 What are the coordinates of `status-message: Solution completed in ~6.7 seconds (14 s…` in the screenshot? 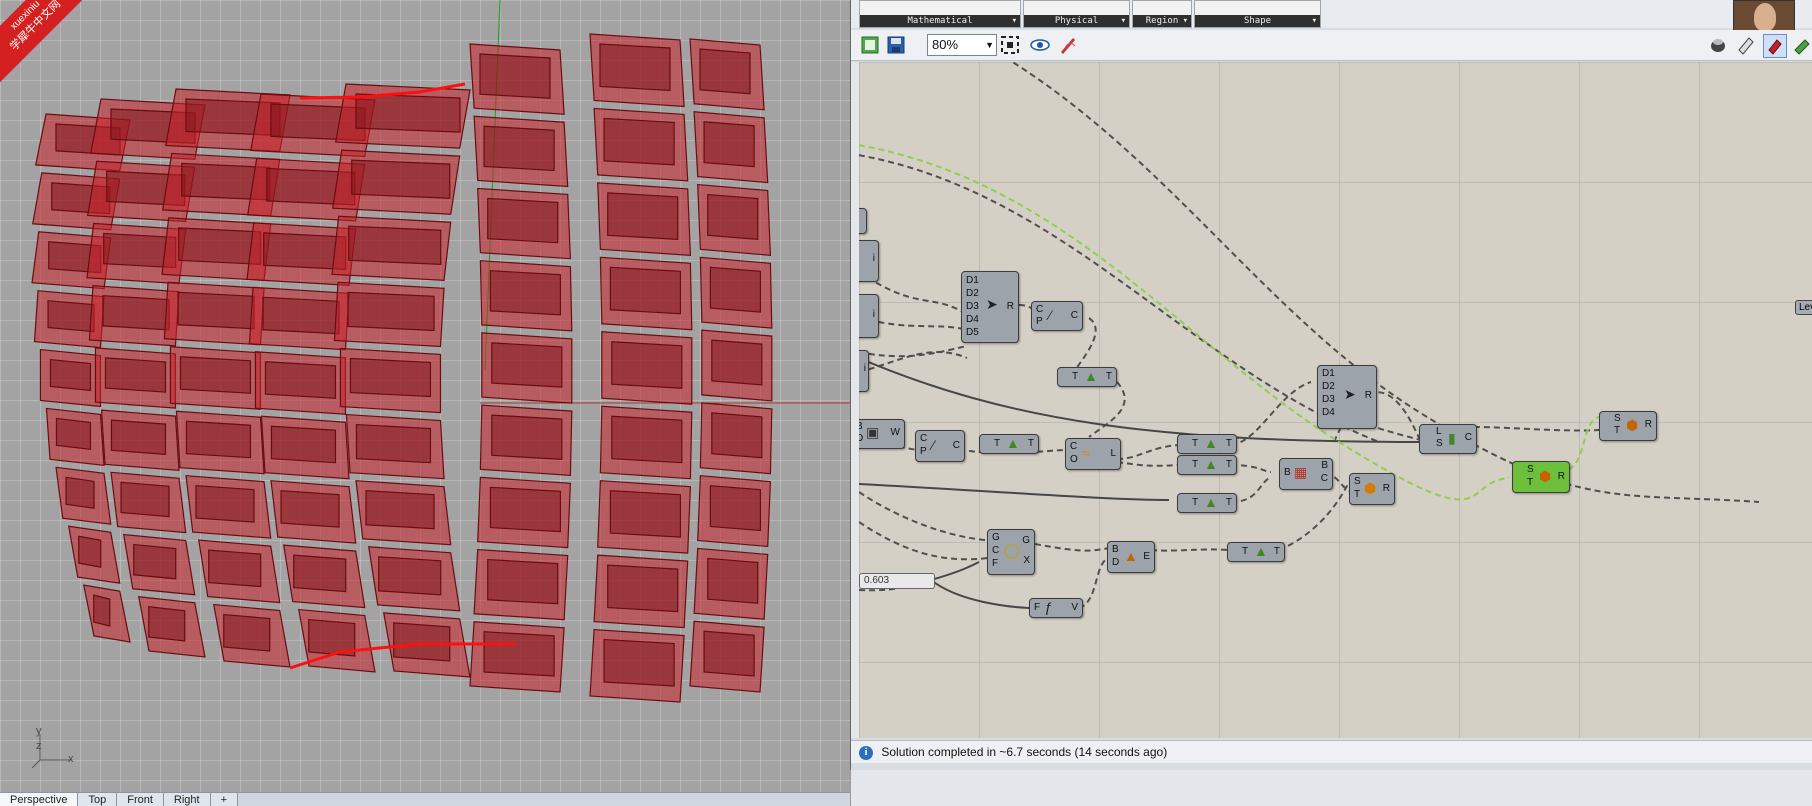 It's located at (1024, 752).